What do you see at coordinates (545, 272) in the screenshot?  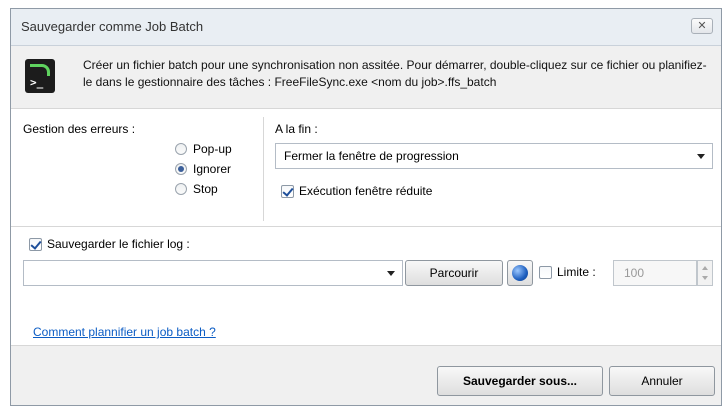 I see `limit-checkbox` at bounding box center [545, 272].